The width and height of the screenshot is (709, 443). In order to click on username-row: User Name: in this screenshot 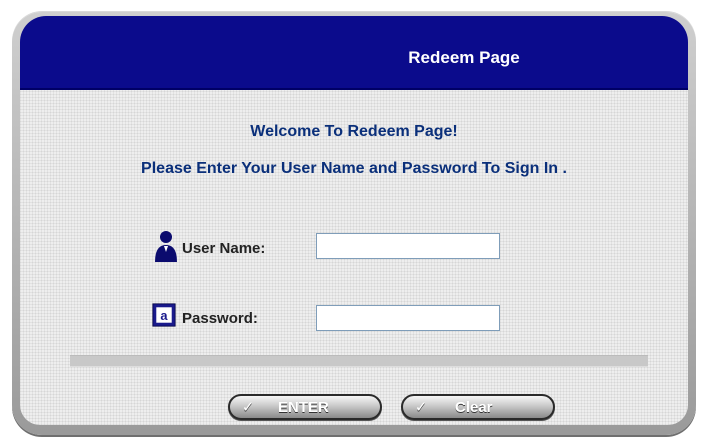, I will do `click(354, 247)`.